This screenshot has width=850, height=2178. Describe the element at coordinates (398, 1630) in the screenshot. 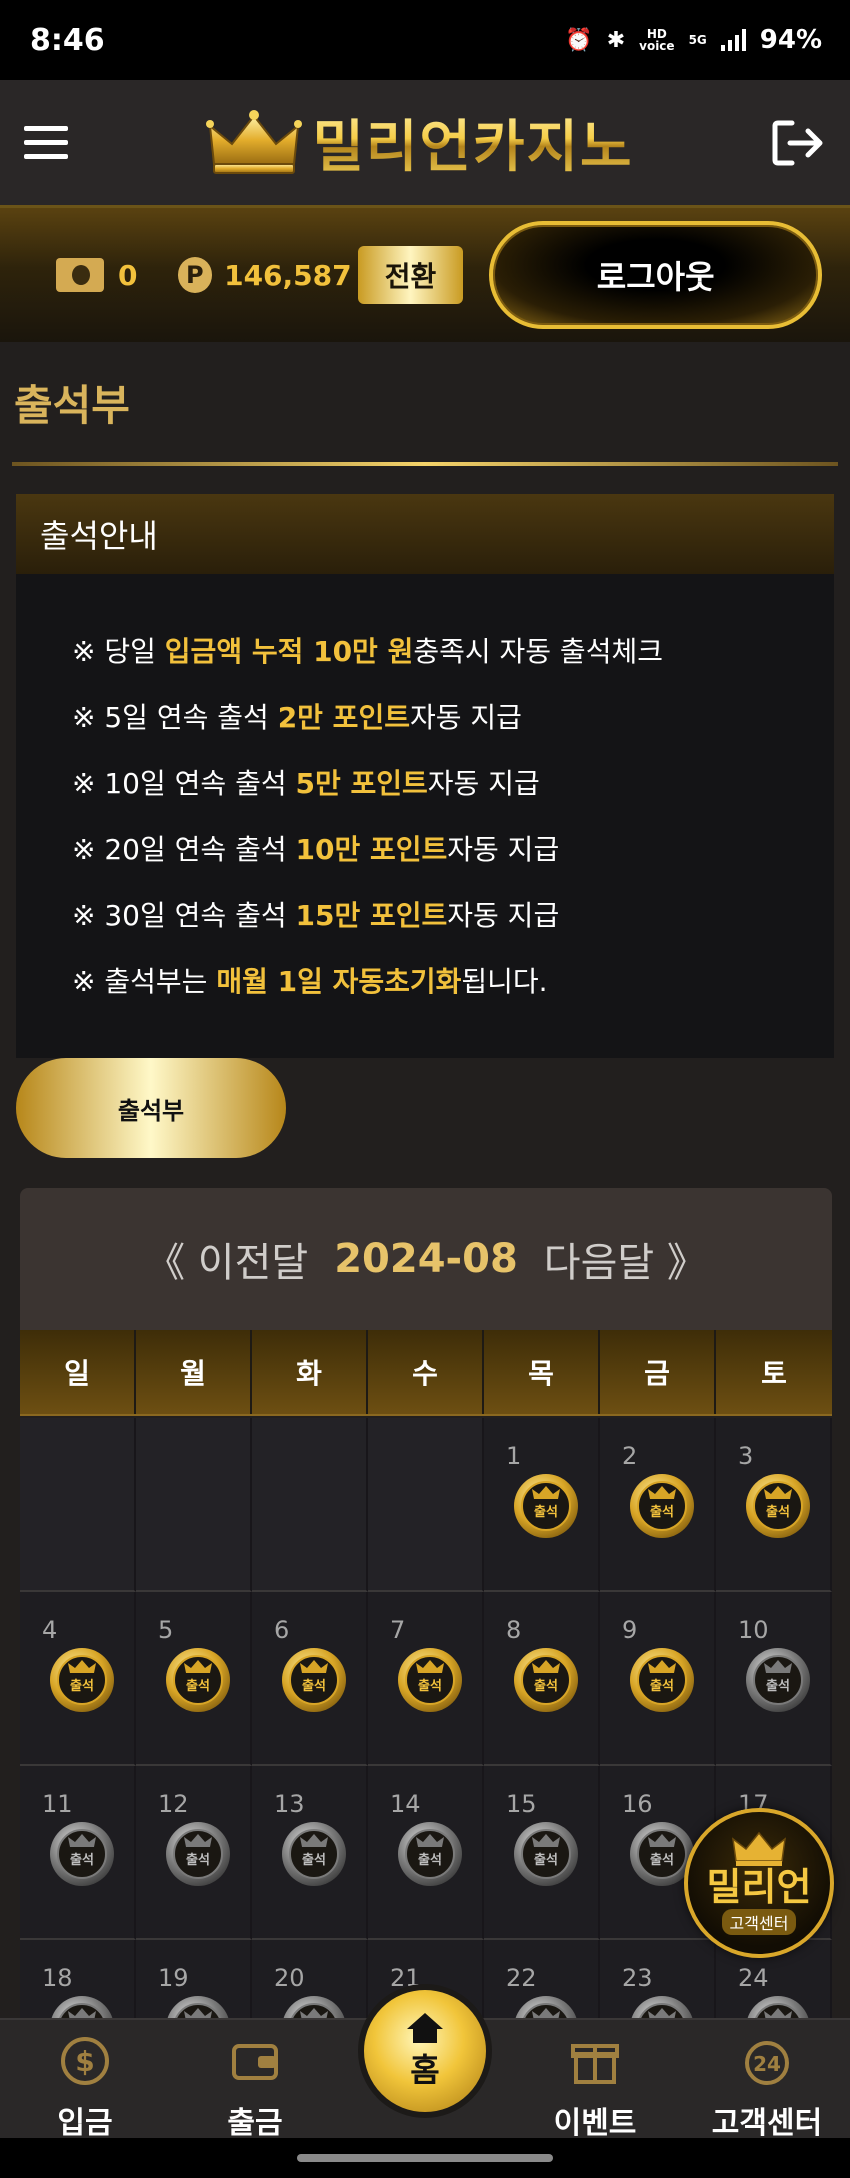

I see `calendar-day-number: 7` at that location.